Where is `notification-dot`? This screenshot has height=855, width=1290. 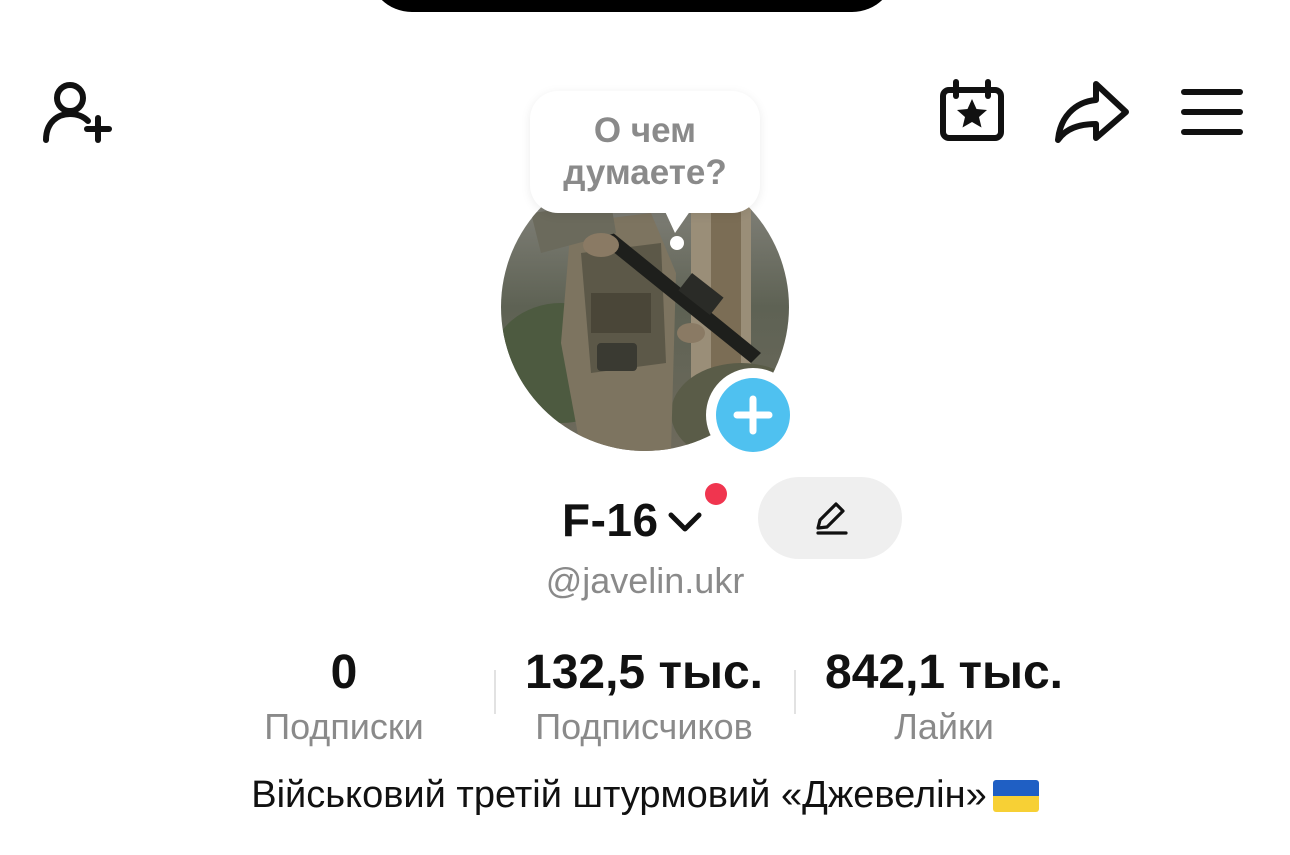 notification-dot is located at coordinates (716, 494).